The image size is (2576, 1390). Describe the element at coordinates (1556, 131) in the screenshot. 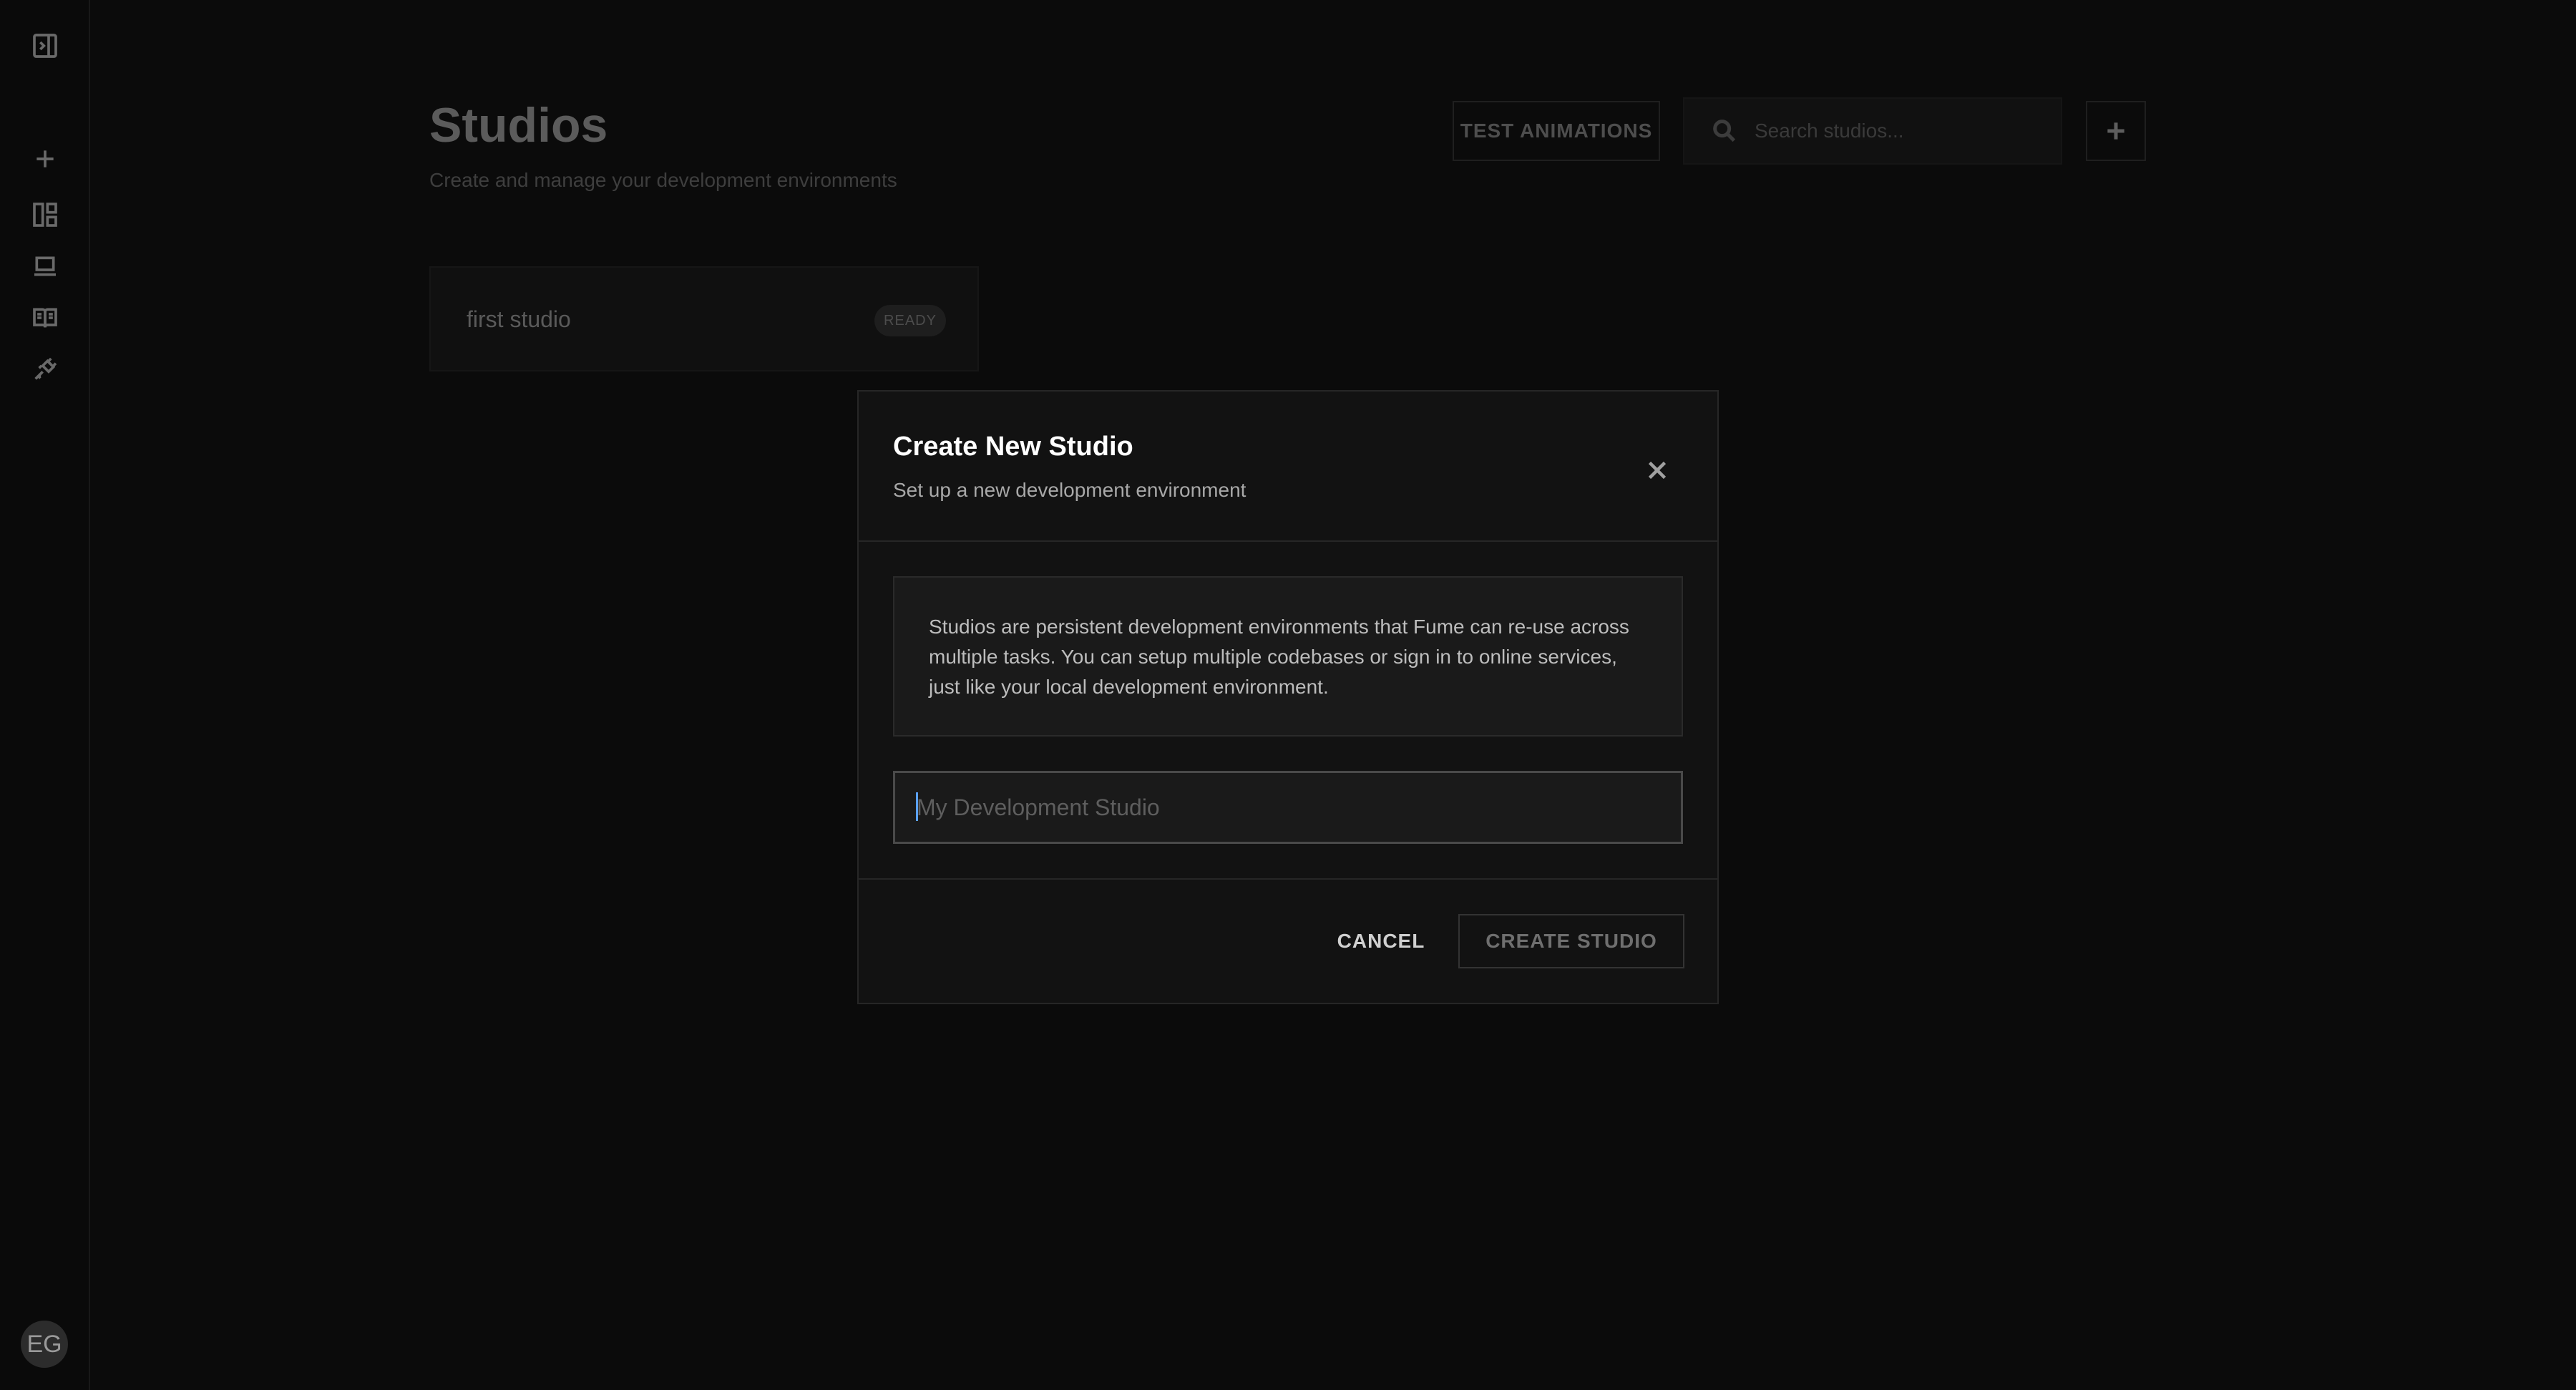

I see `test-animations-button: TEST ANIMATIONS` at that location.